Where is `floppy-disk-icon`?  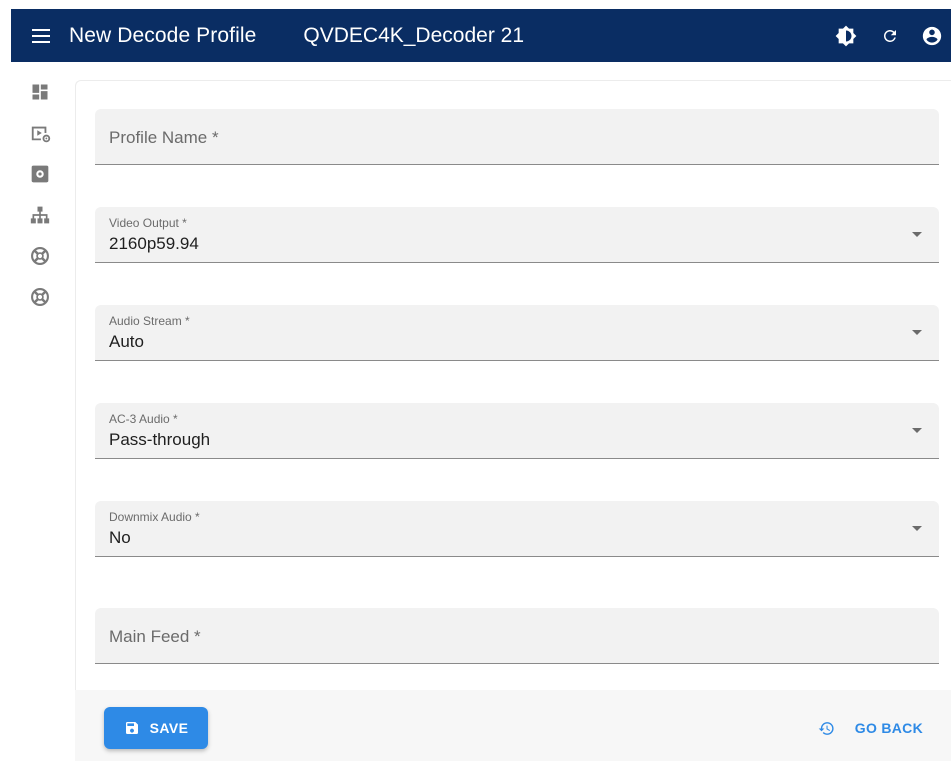 floppy-disk-icon is located at coordinates (132, 728).